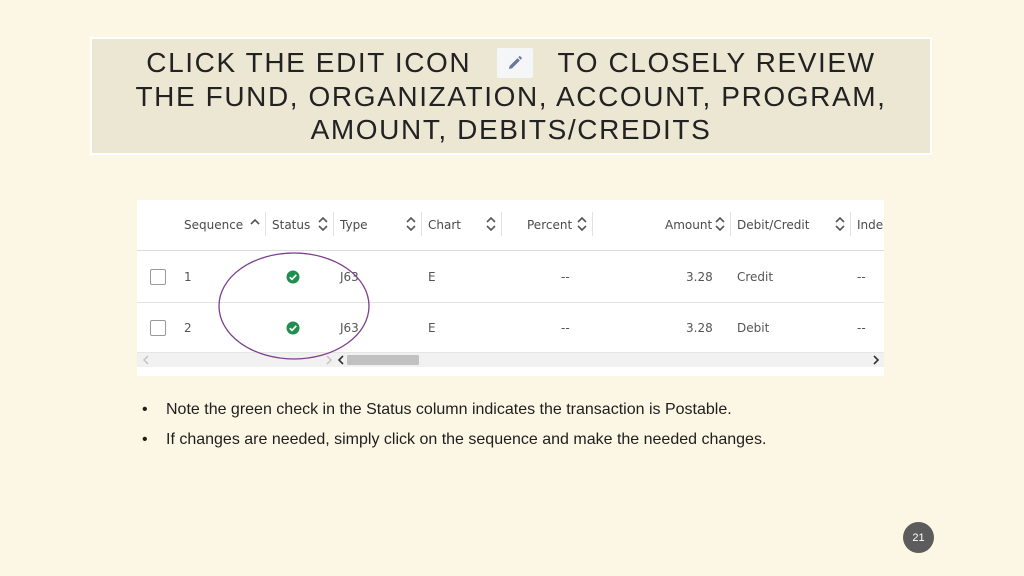 Image resolution: width=1024 pixels, height=576 pixels. I want to click on header-index: Inde, so click(870, 225).